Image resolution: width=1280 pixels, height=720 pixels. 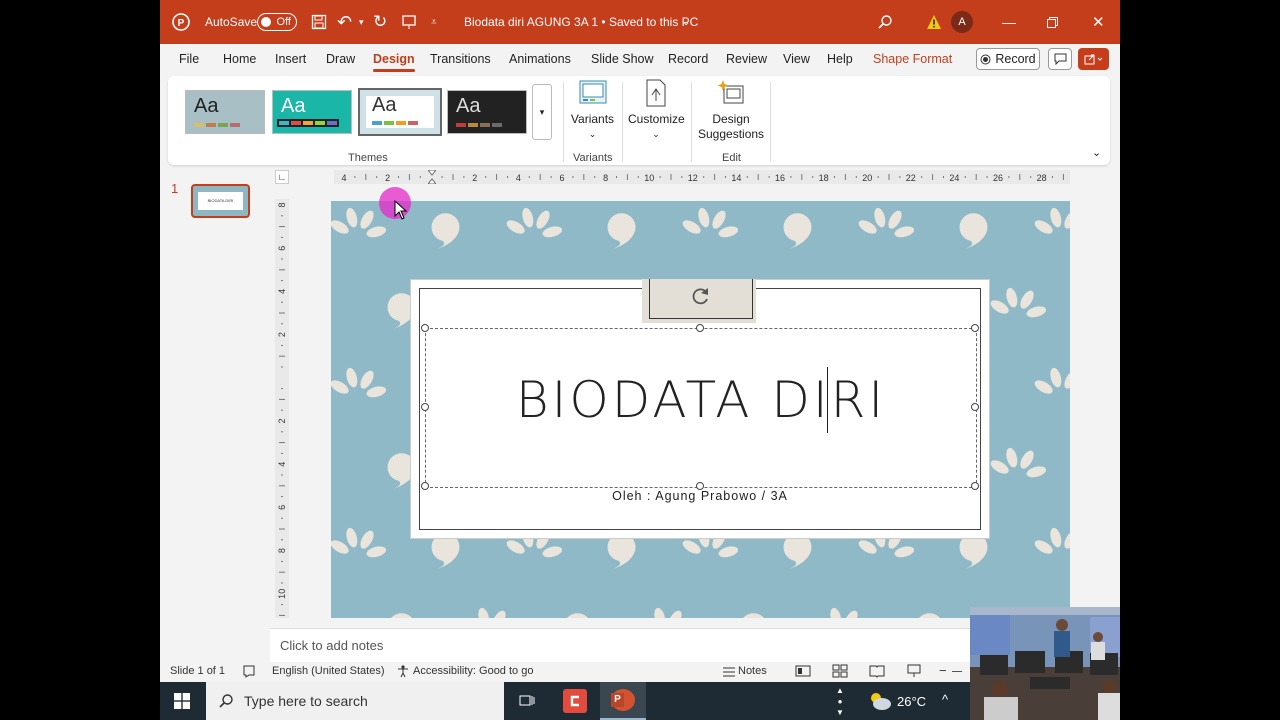 I want to click on account-avatar: A, so click(x=962, y=22).